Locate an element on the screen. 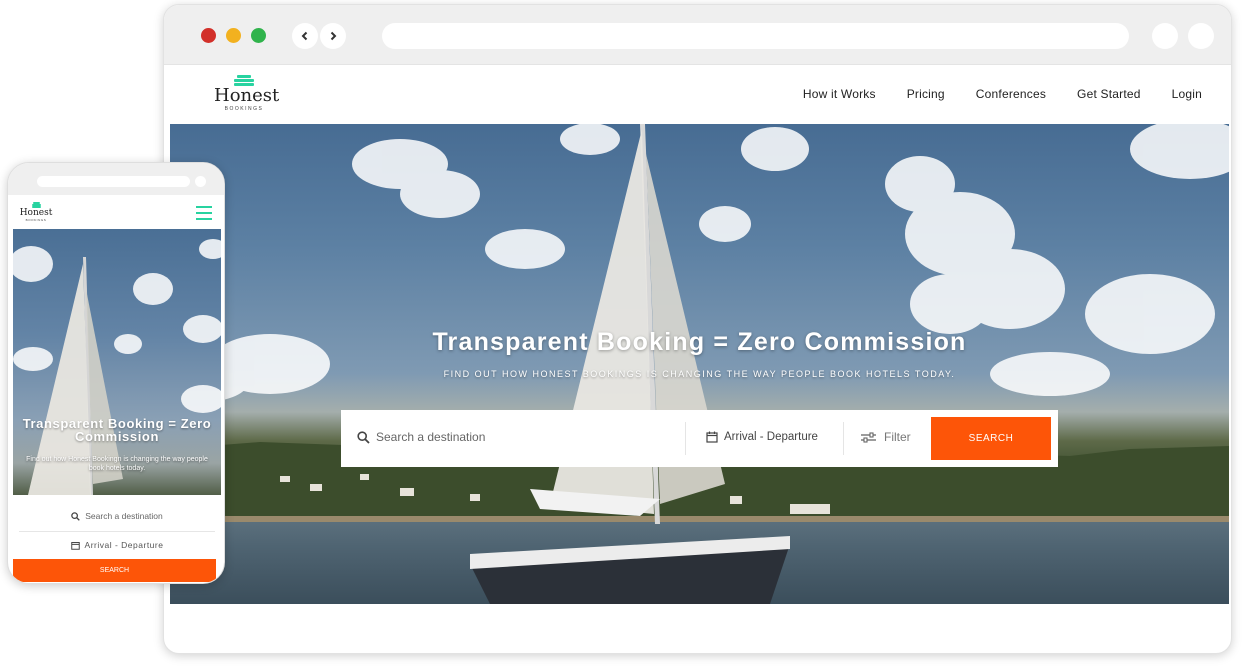  address-bar is located at coordinates (755, 36).